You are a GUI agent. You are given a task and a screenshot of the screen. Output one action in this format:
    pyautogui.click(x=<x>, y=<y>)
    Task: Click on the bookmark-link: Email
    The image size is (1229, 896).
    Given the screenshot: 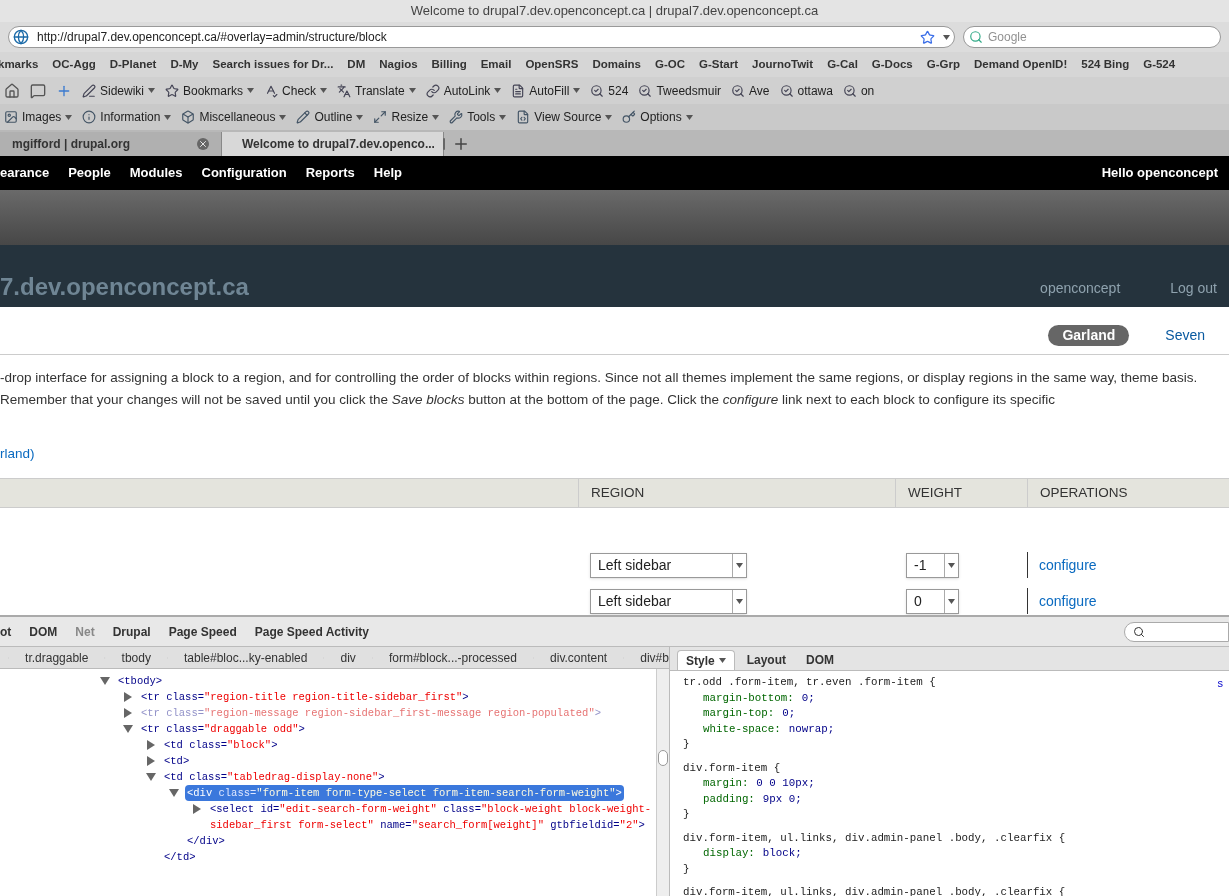 What is the action you would take?
    pyautogui.click(x=496, y=64)
    